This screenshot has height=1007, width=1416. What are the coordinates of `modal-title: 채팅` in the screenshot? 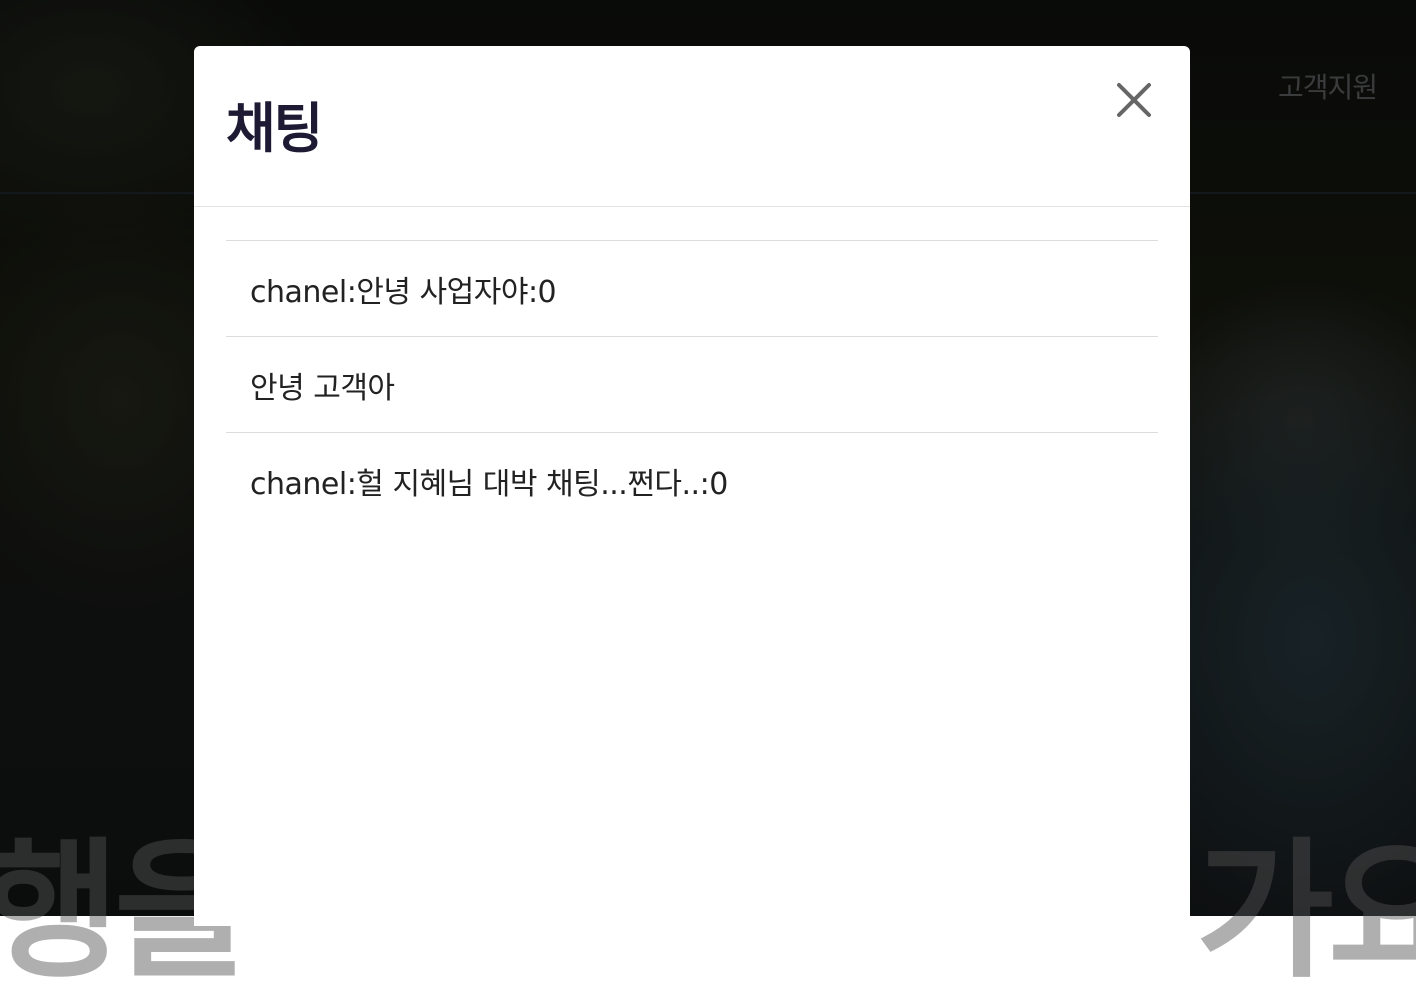 It's located at (274, 128).